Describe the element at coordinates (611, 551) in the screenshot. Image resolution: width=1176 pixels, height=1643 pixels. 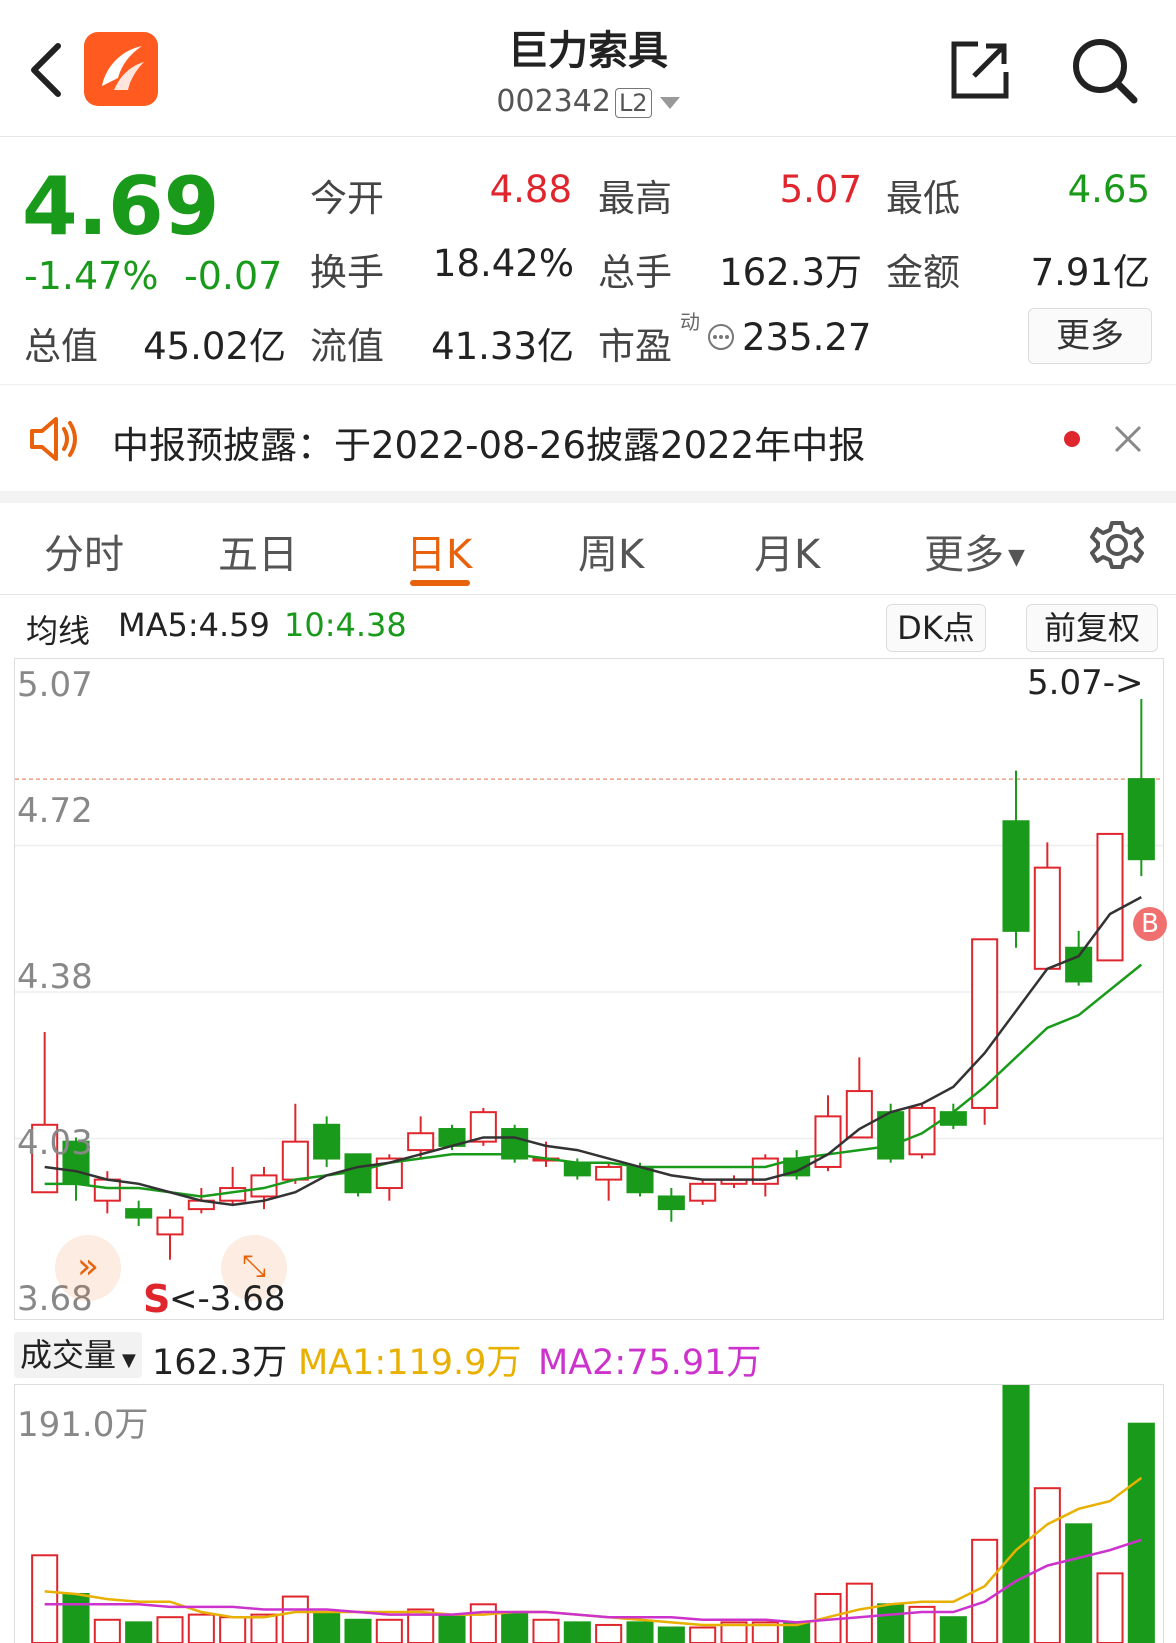
I see `tab-weekly-k: 周K` at that location.